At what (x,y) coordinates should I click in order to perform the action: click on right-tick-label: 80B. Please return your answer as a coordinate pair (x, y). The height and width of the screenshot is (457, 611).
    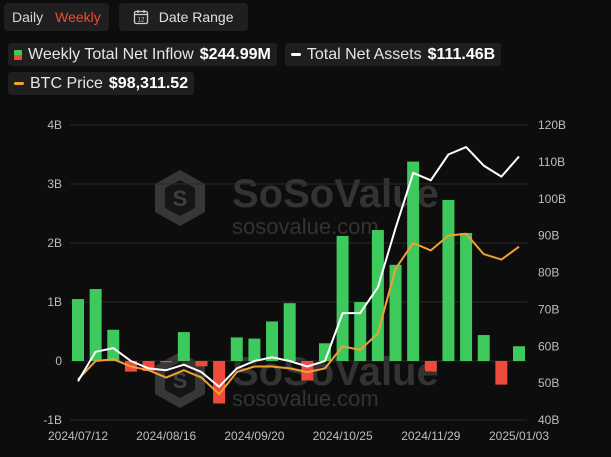
    Looking at the image, I should click on (548, 273).